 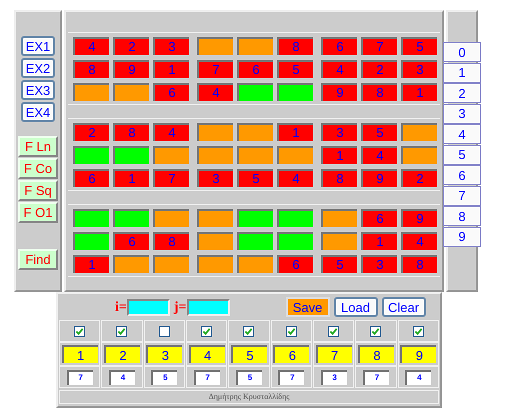 What do you see at coordinates (462, 175) in the screenshot?
I see `digit-button: 6` at bounding box center [462, 175].